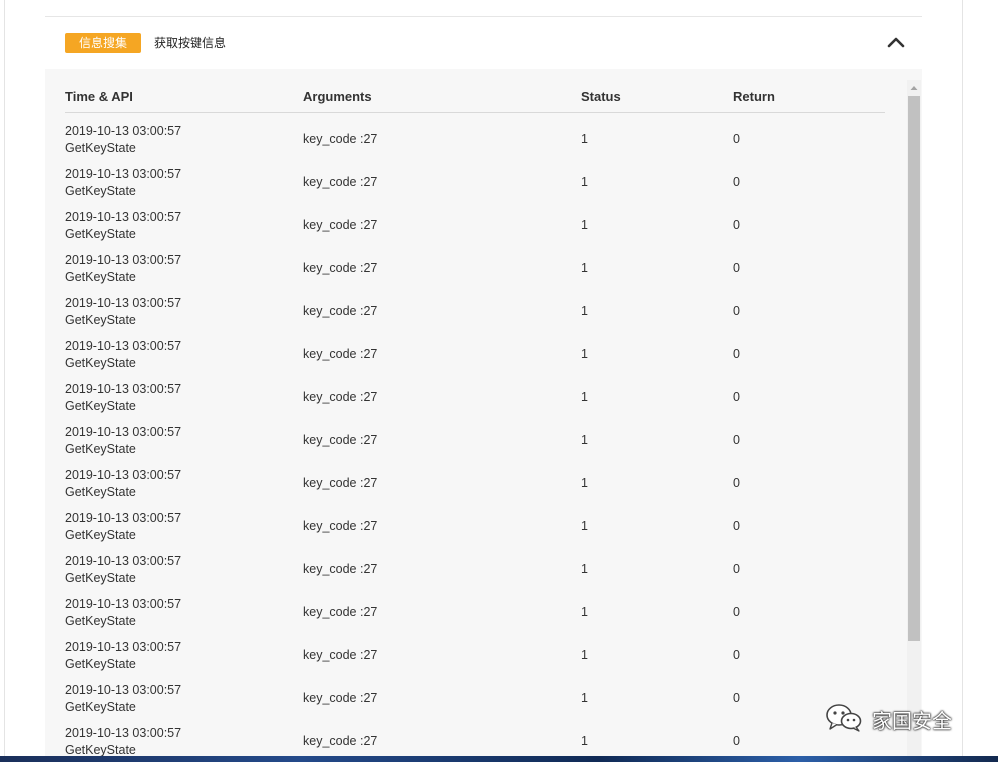 Image resolution: width=998 pixels, height=762 pixels. I want to click on scroll-up-arrow-icon, so click(914, 88).